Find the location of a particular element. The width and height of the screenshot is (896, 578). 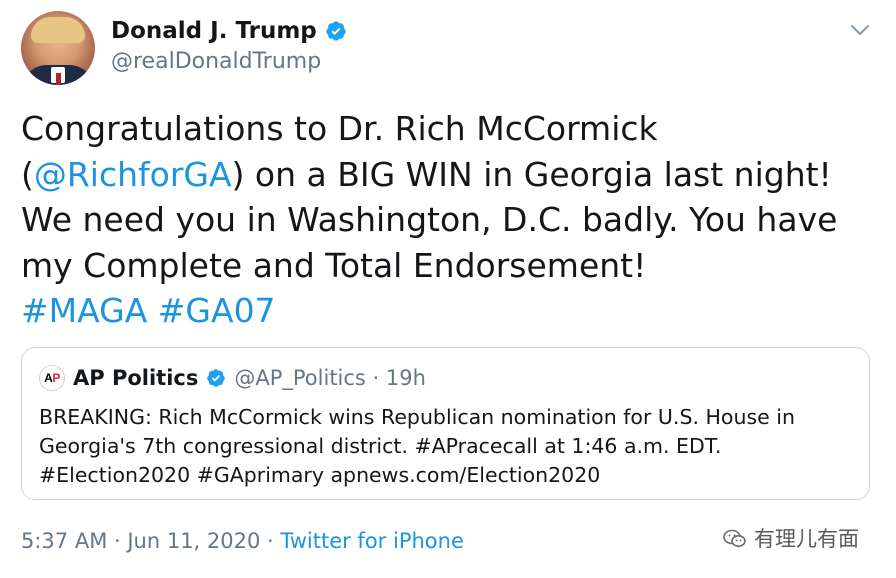

tweet-timestamp: 5:37 AM · Jun 11, 2020 · is located at coordinates (150, 541).